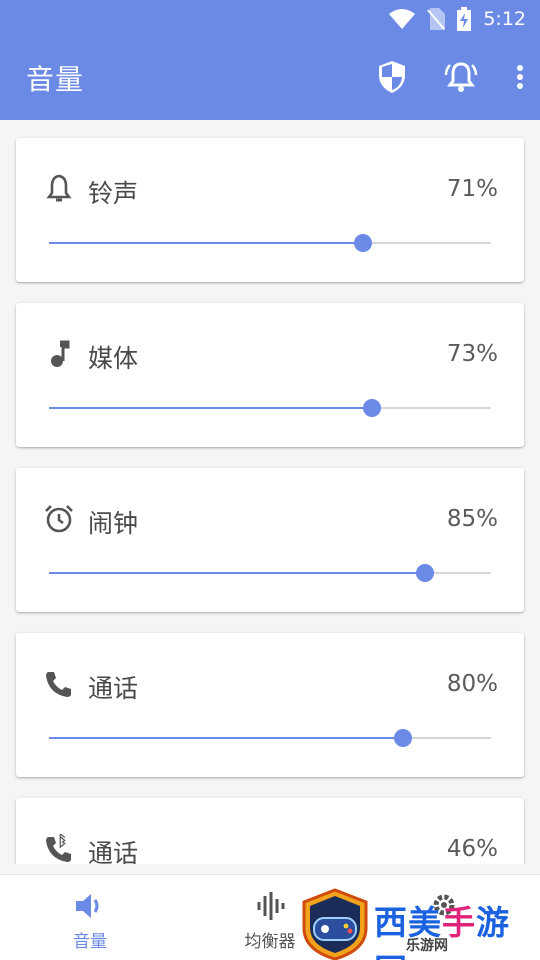  I want to click on channel-percent: 71%, so click(472, 189).